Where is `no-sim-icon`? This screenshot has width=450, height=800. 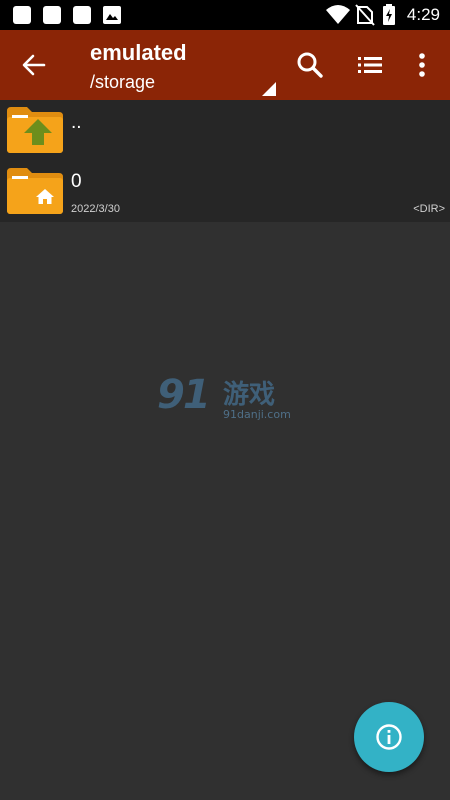
no-sim-icon is located at coordinates (365, 15).